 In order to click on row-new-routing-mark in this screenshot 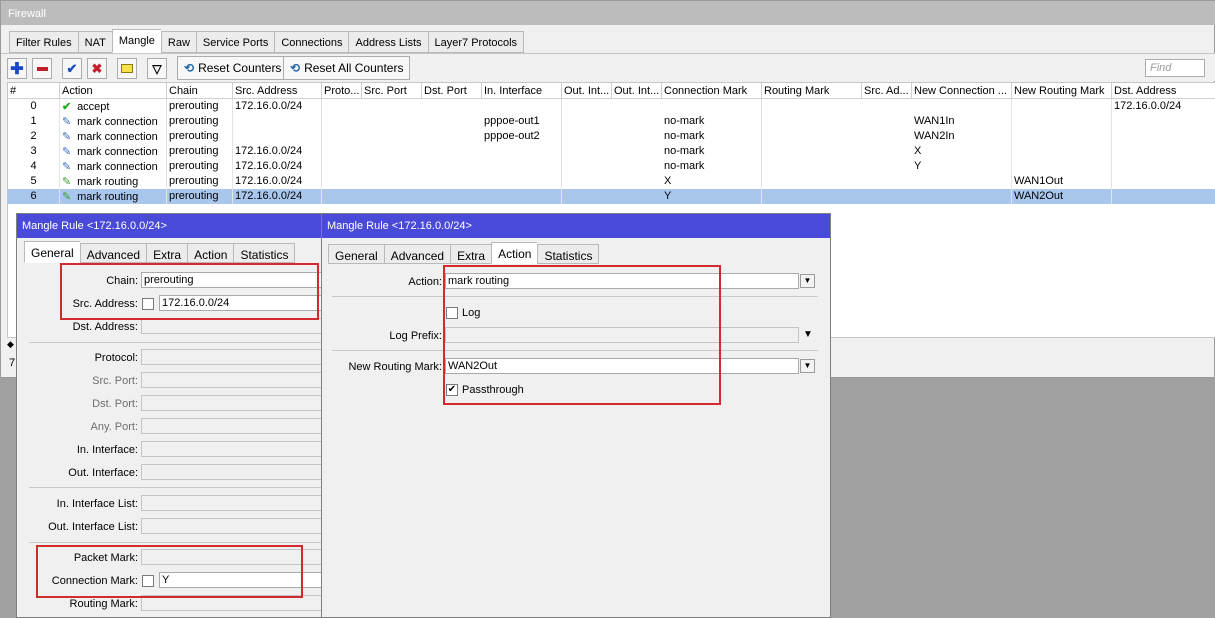, I will do `click(1062, 106)`.